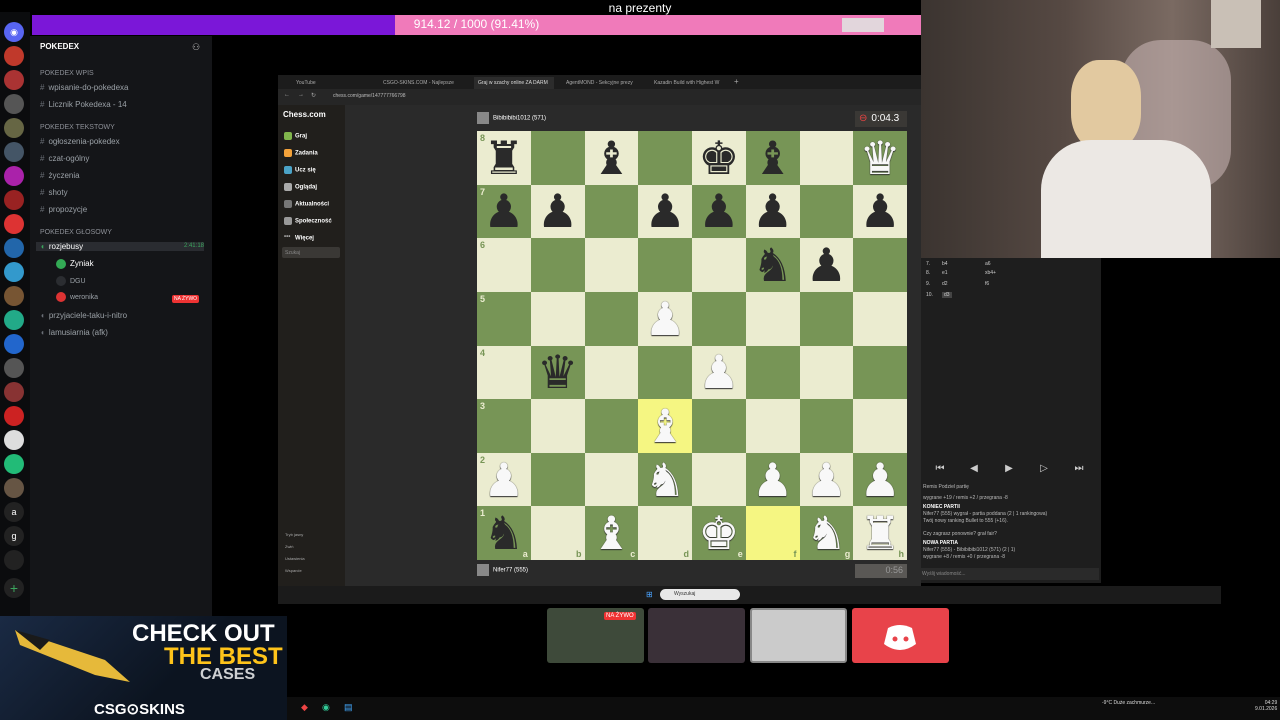  I want to click on move-white: d2, so click(945, 284).